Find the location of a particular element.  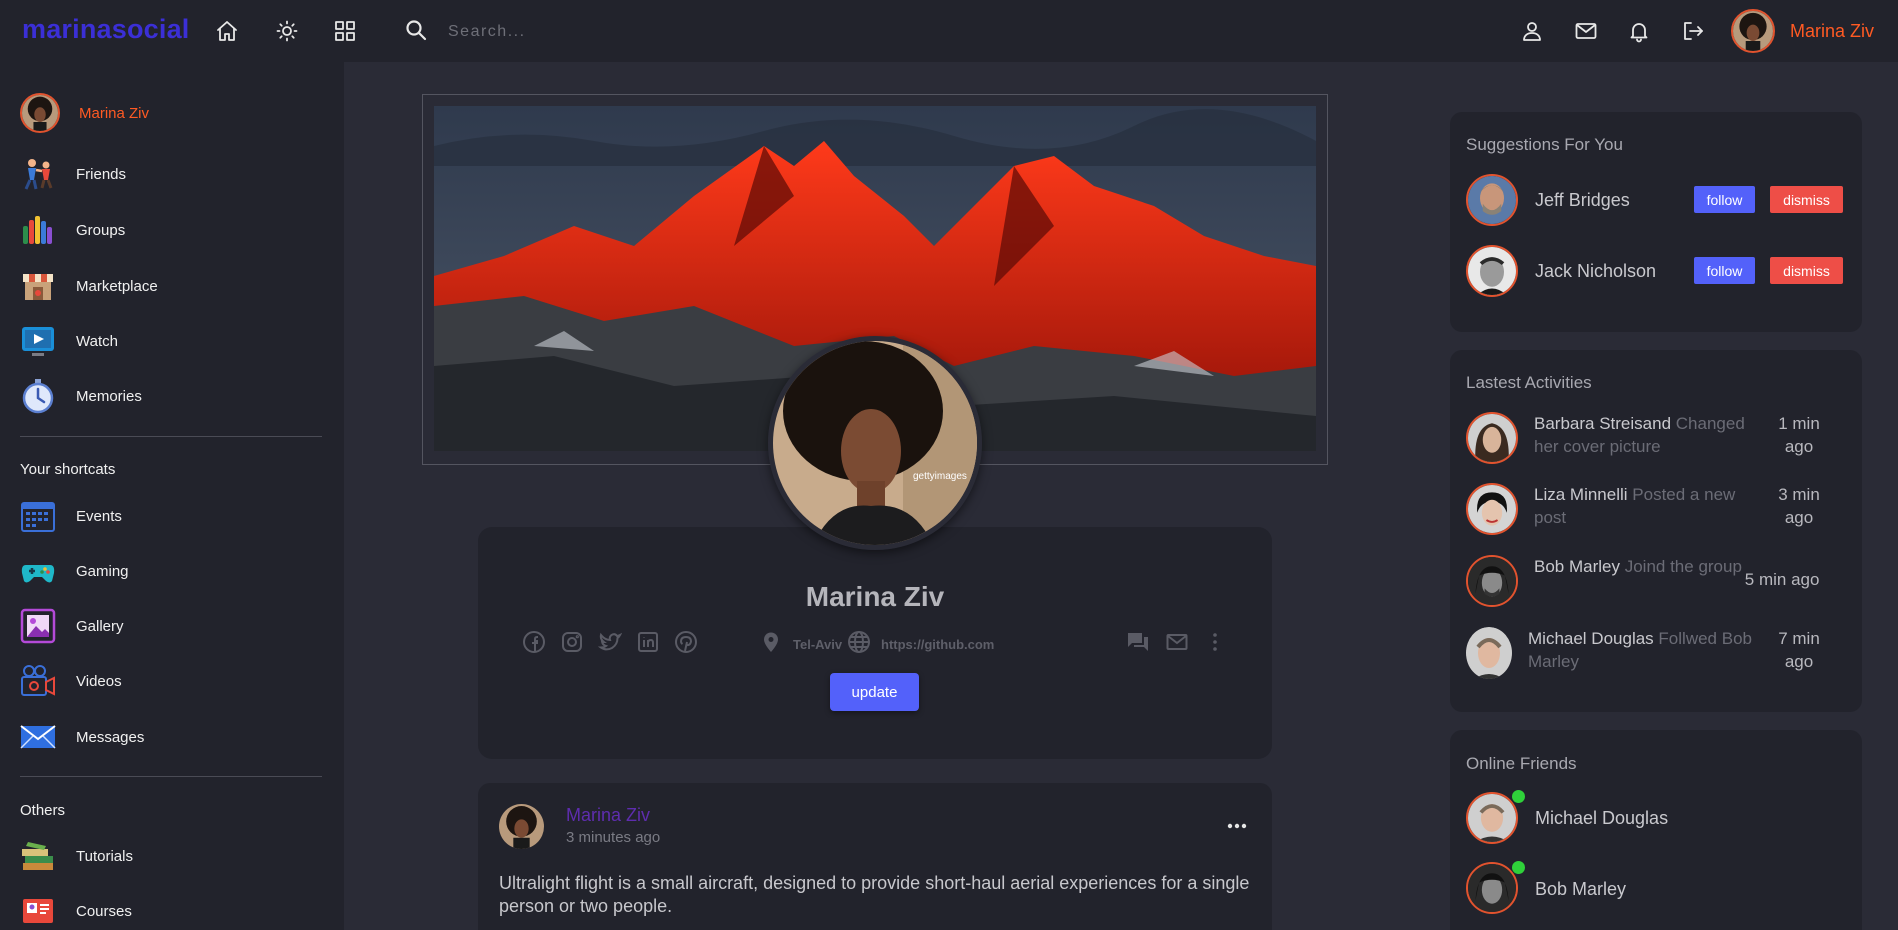

sidebar-item-memories: Memories is located at coordinates (81, 396).